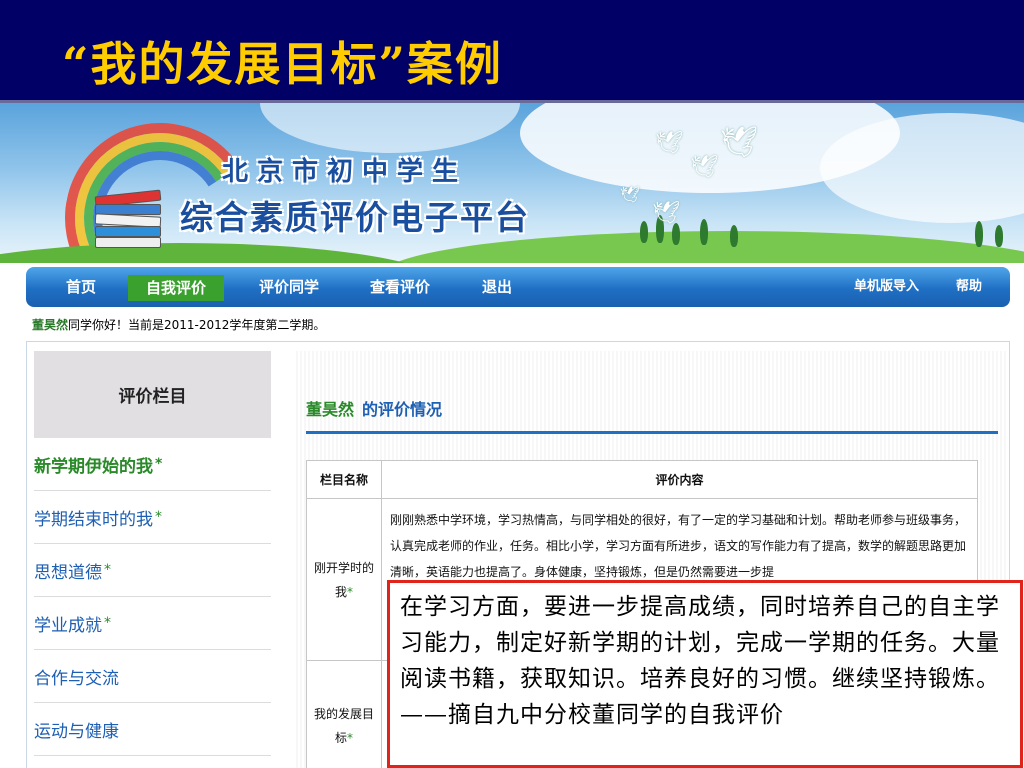 This screenshot has height=768, width=1024. Describe the element at coordinates (330, 409) in the screenshot. I see `content-student-name: 董昊然` at that location.